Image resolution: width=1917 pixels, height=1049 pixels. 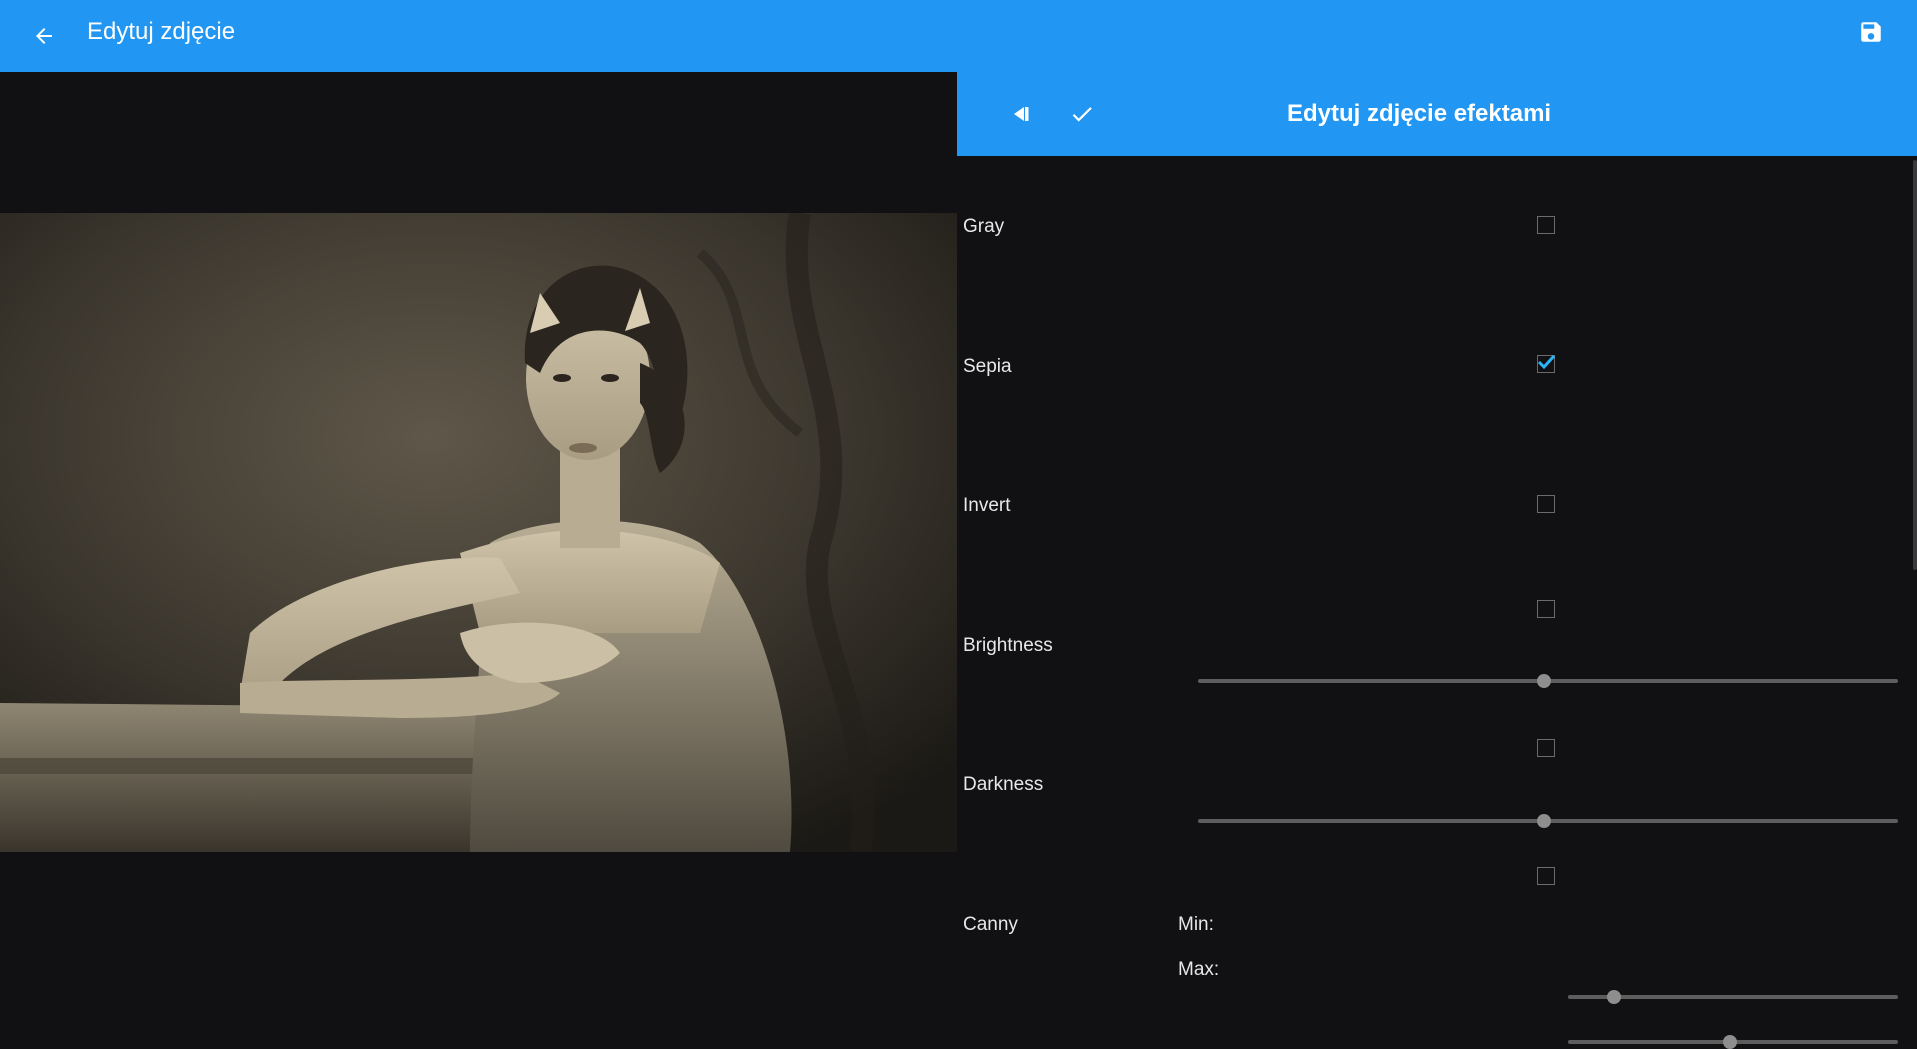 I want to click on canny-max-slider-thumb, so click(x=1730, y=1042).